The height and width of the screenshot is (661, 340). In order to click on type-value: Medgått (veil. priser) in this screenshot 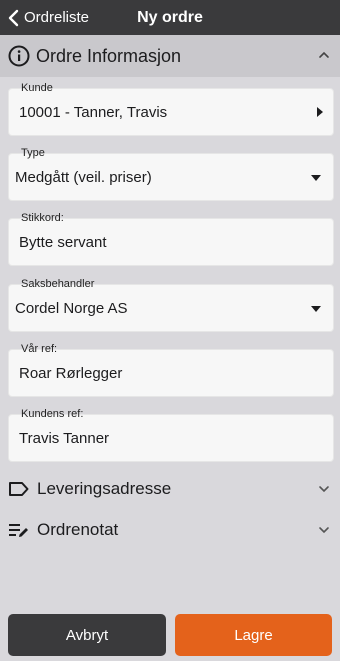, I will do `click(83, 177)`.